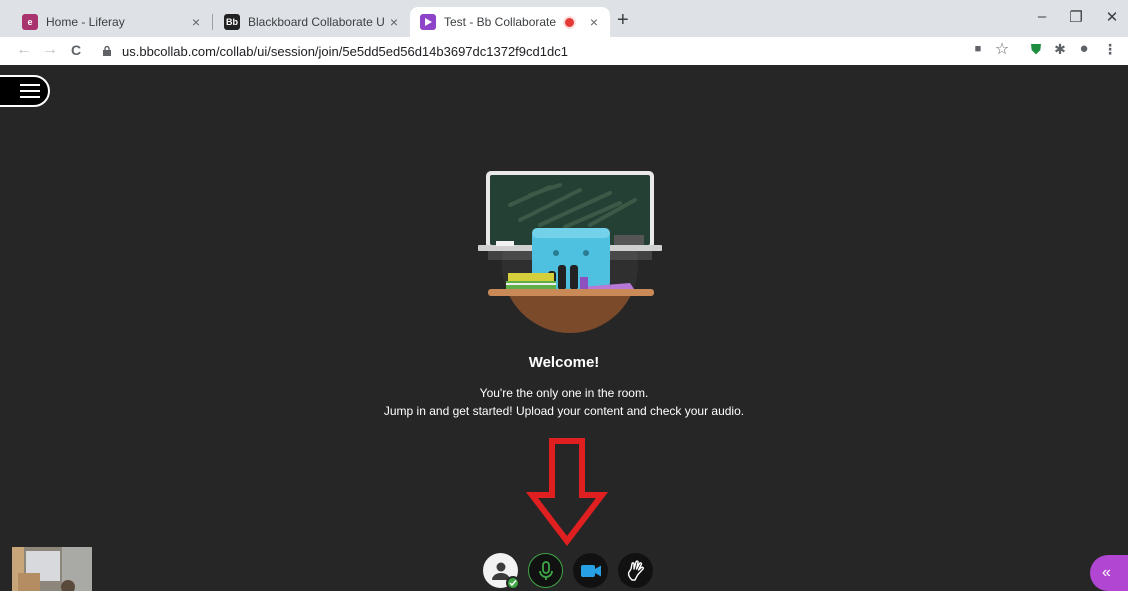  What do you see at coordinates (623, 20) in the screenshot?
I see `new-tab-button: +` at bounding box center [623, 20].